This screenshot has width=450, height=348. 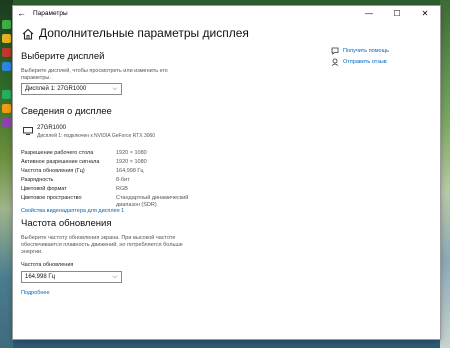 I want to click on display-info-heading: Сведения о дисплее, so click(x=66, y=111).